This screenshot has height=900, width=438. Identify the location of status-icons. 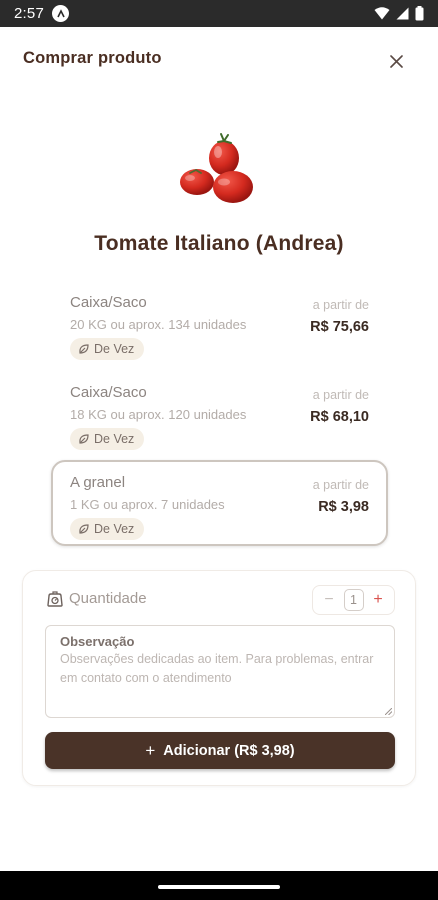
(399, 13).